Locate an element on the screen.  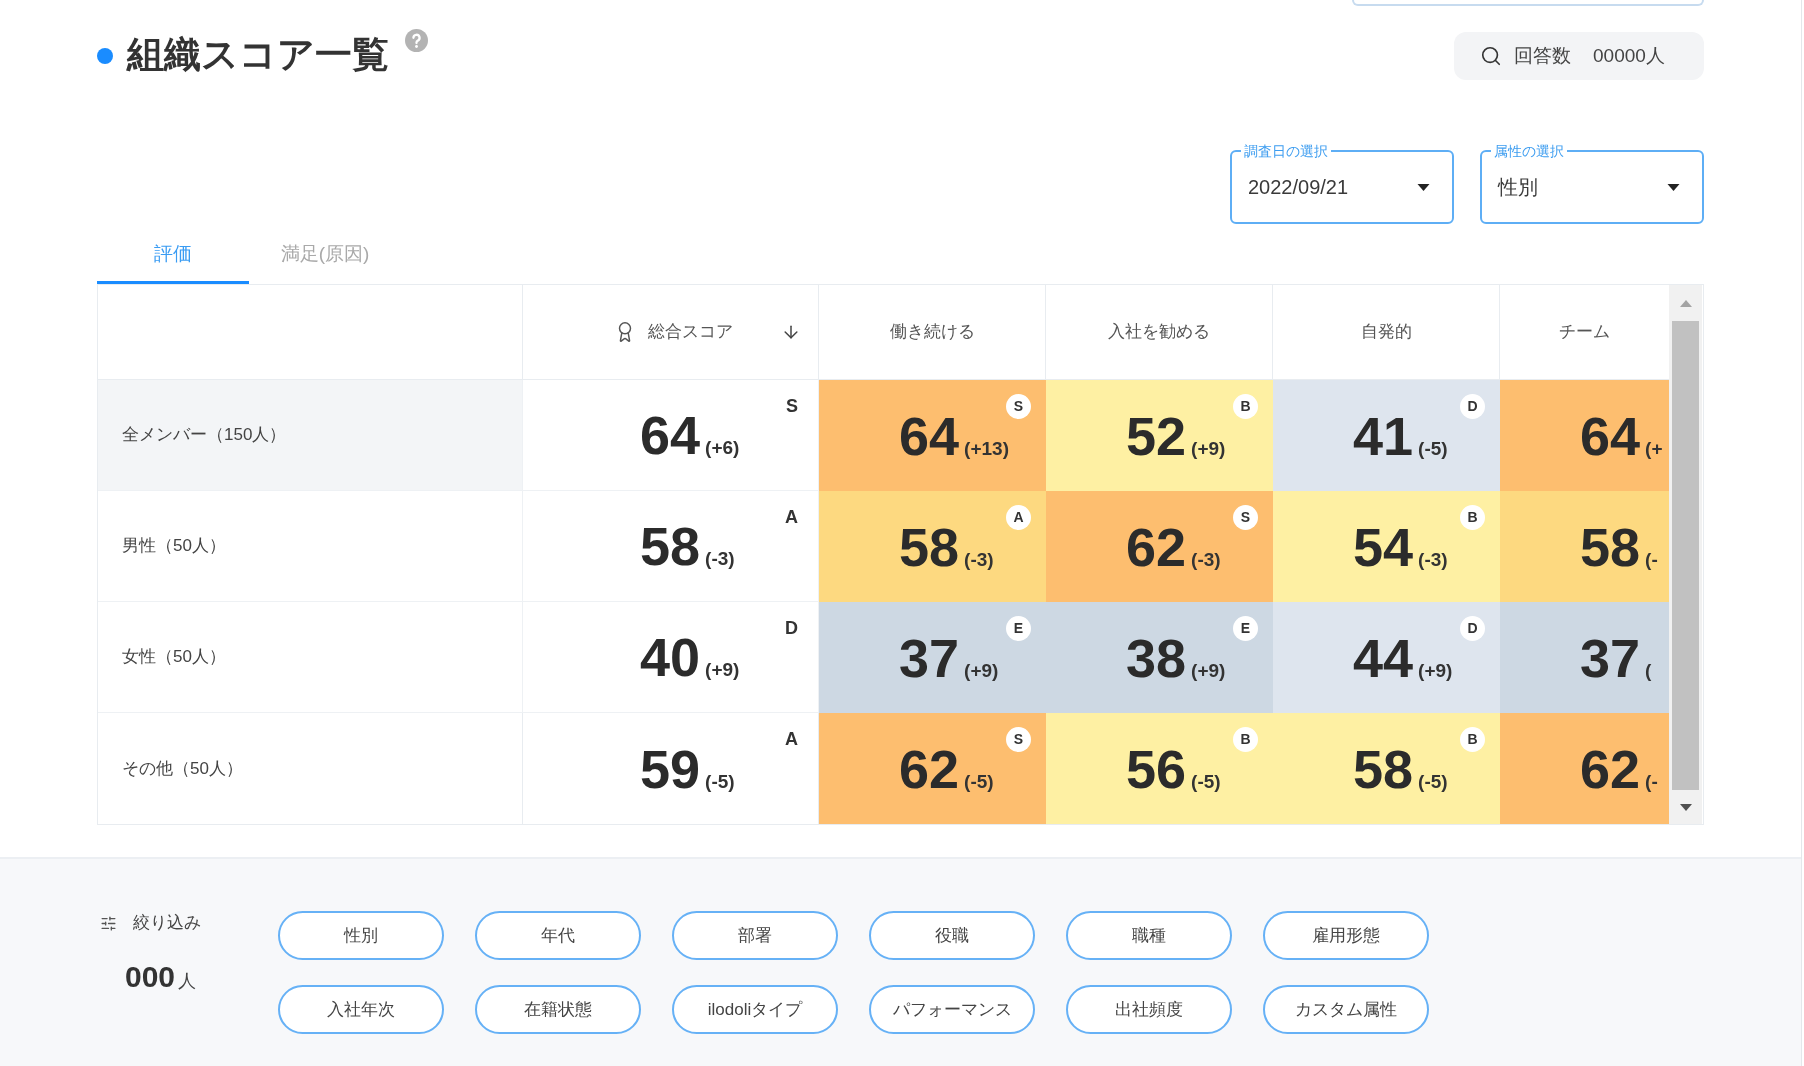
filter-chip: 在籍状態 is located at coordinates (558, 1009).